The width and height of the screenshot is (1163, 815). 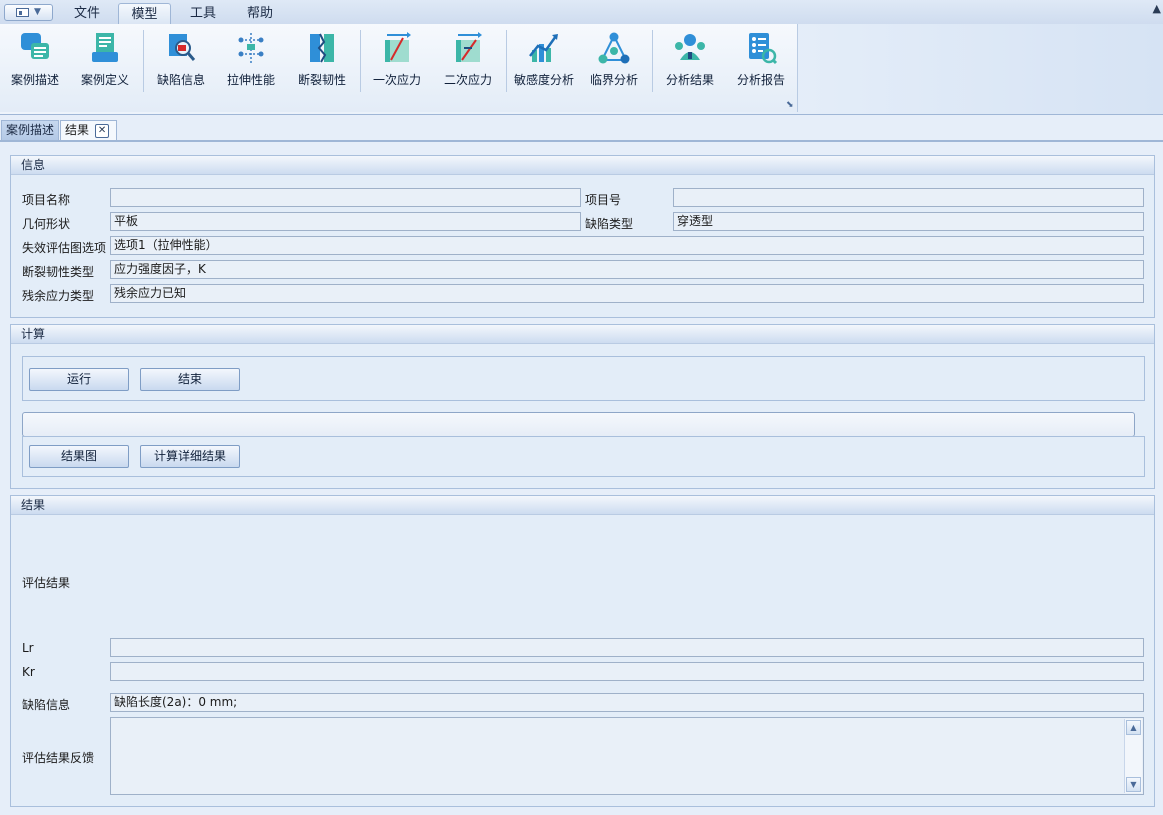 What do you see at coordinates (583, 456) in the screenshot?
I see `result-button-group: 结果图 计算详细结果` at bounding box center [583, 456].